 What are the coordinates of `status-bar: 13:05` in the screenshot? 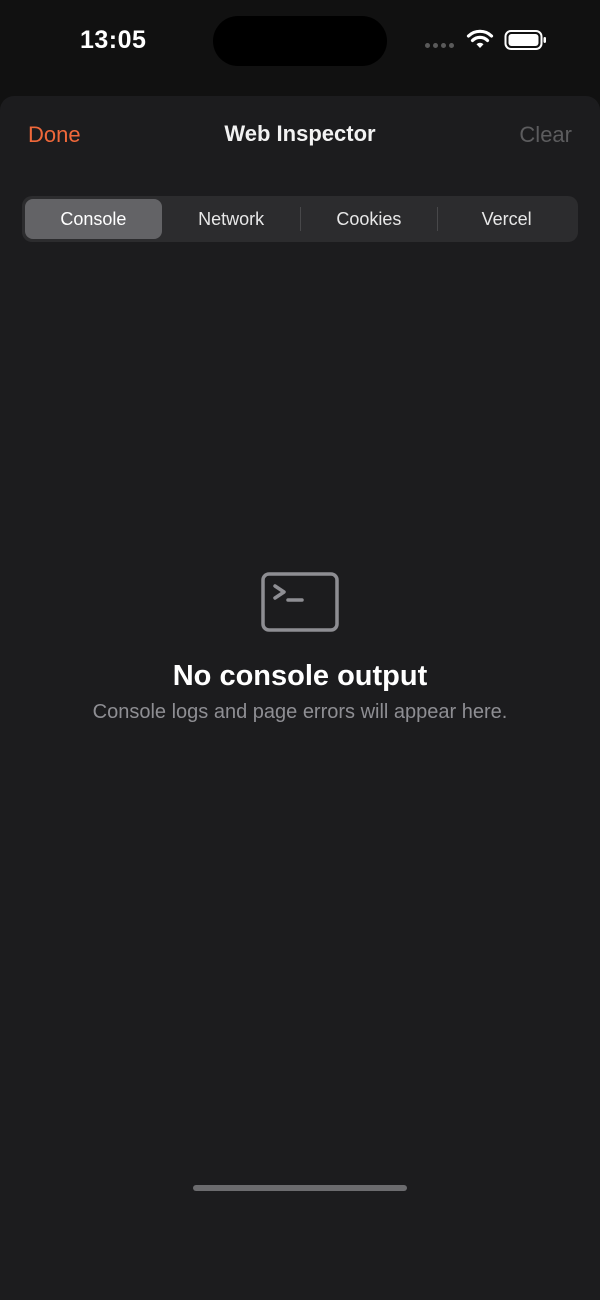 It's located at (300, 45).